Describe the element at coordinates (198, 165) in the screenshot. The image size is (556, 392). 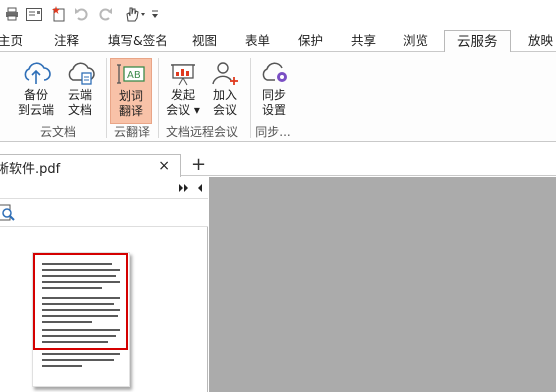
I see `add-tab-button: +` at that location.